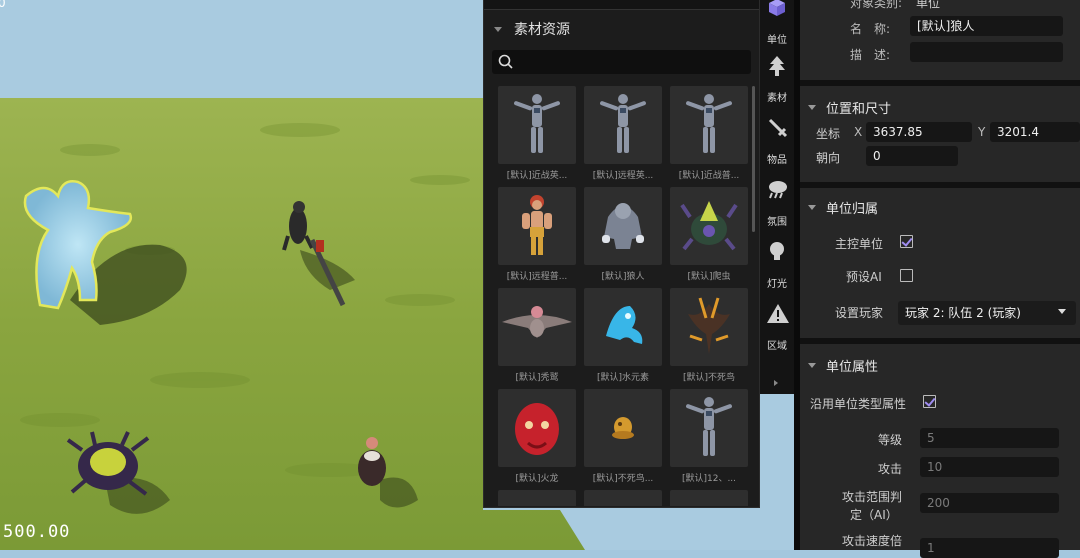  Describe the element at coordinates (777, 251) in the screenshot. I see `bulb-icon` at that location.